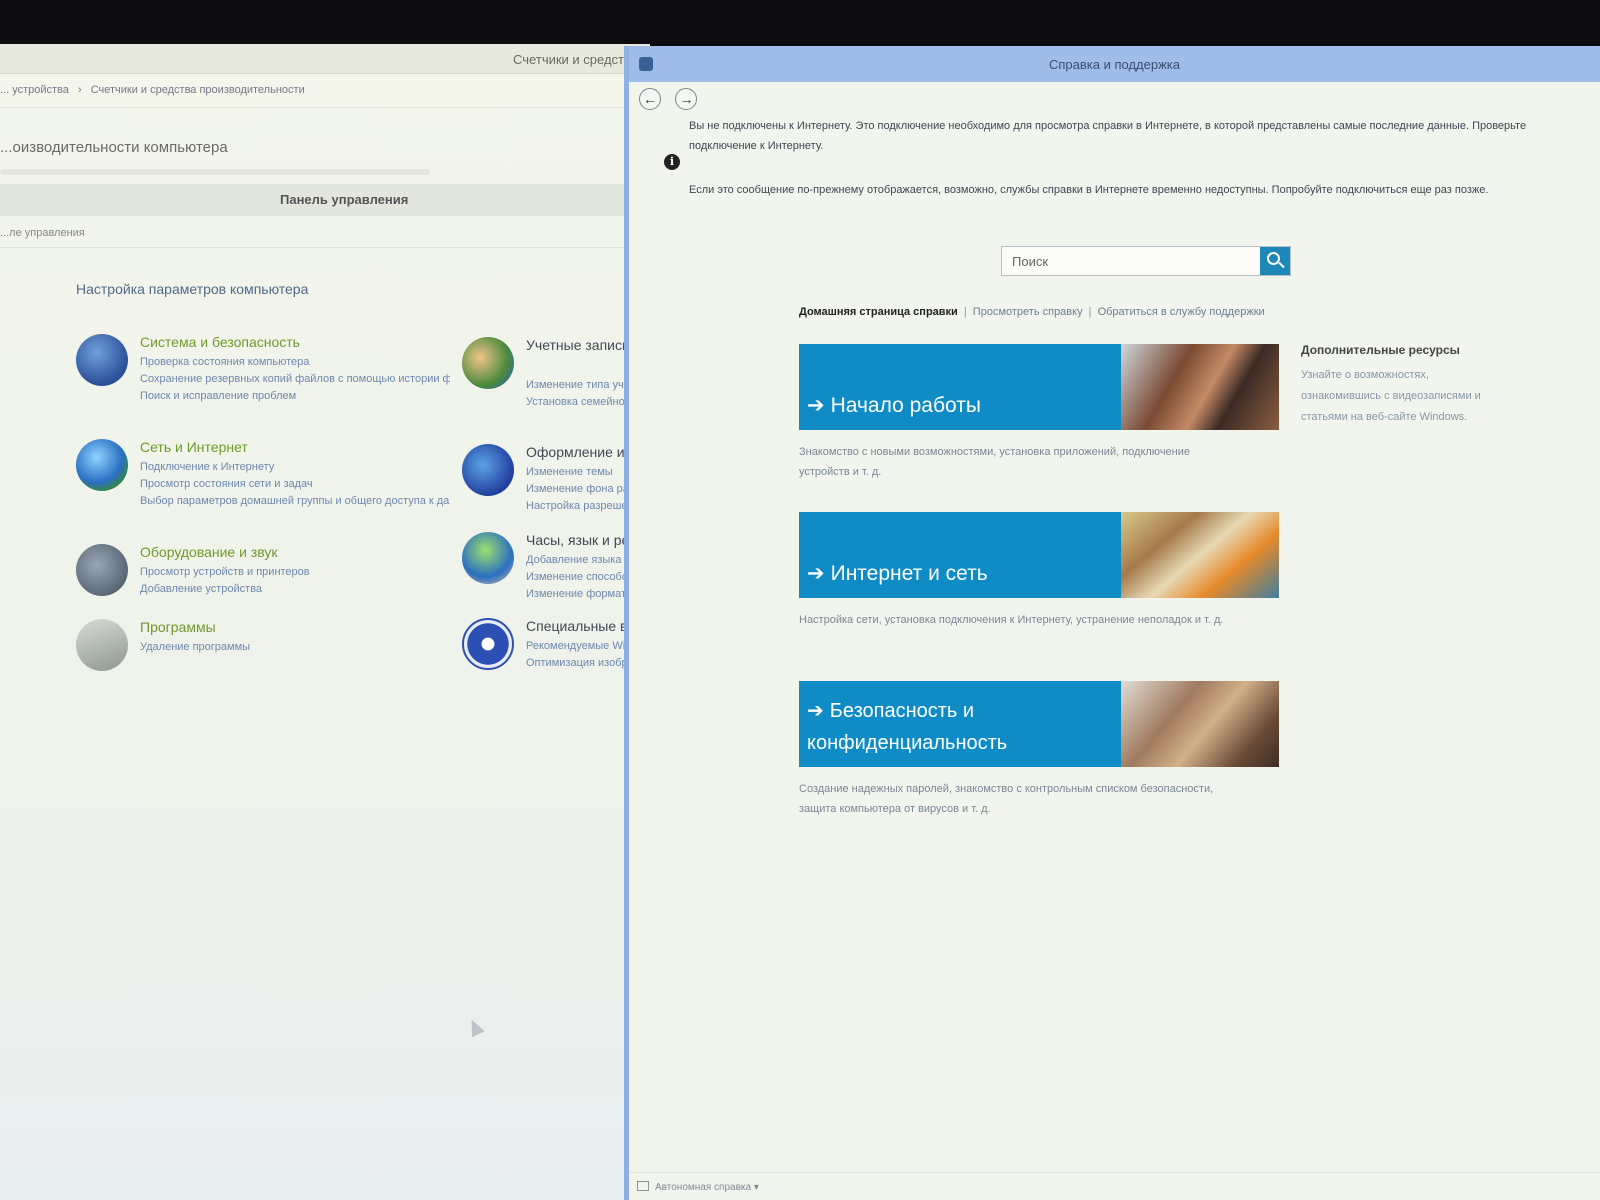 The width and height of the screenshot is (1600, 1200). What do you see at coordinates (488, 558) in the screenshot?
I see `clock-globe-icon` at bounding box center [488, 558].